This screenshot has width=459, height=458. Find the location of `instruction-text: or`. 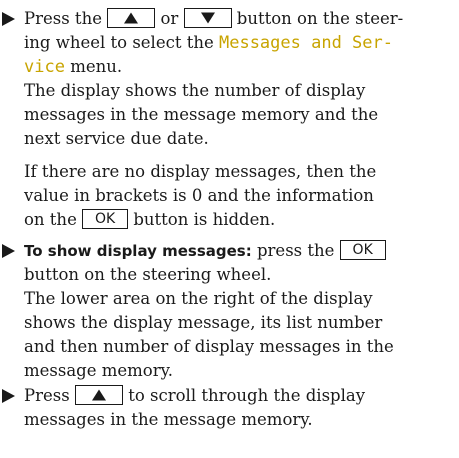

instruction-text: or is located at coordinates (169, 18).